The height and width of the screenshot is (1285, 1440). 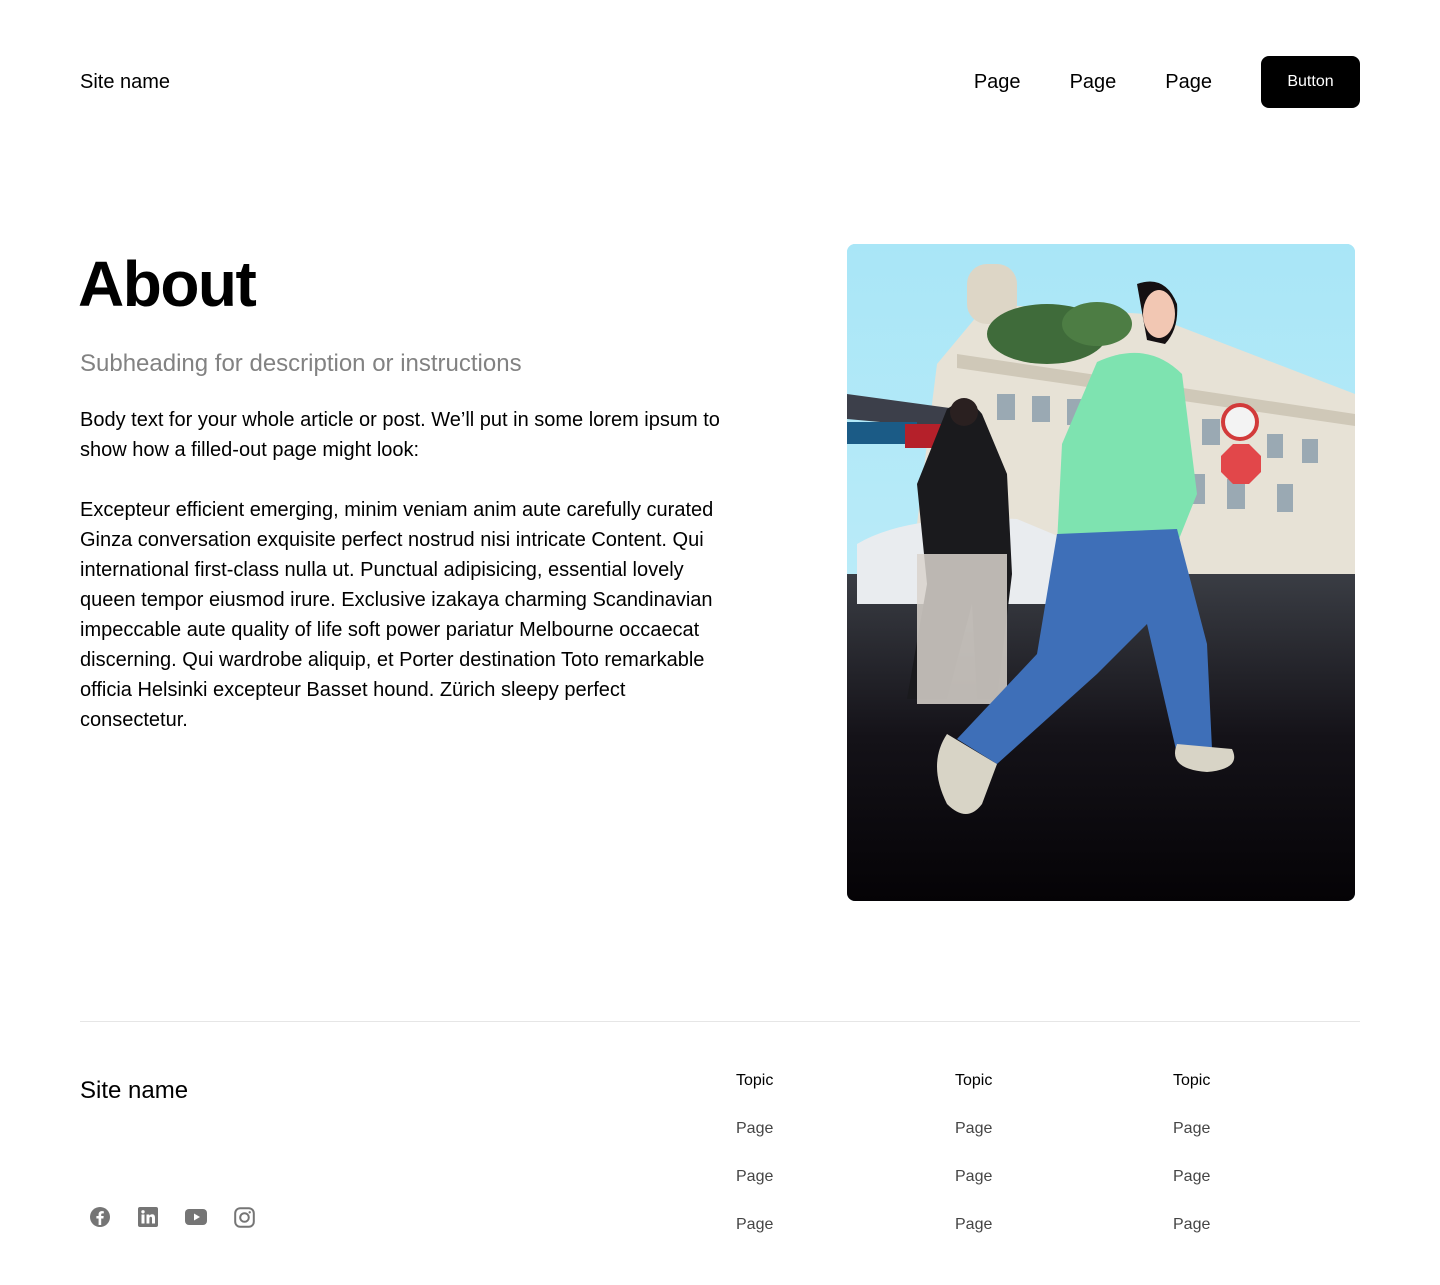 I want to click on footer-site-name: Site name, so click(x=134, y=1091).